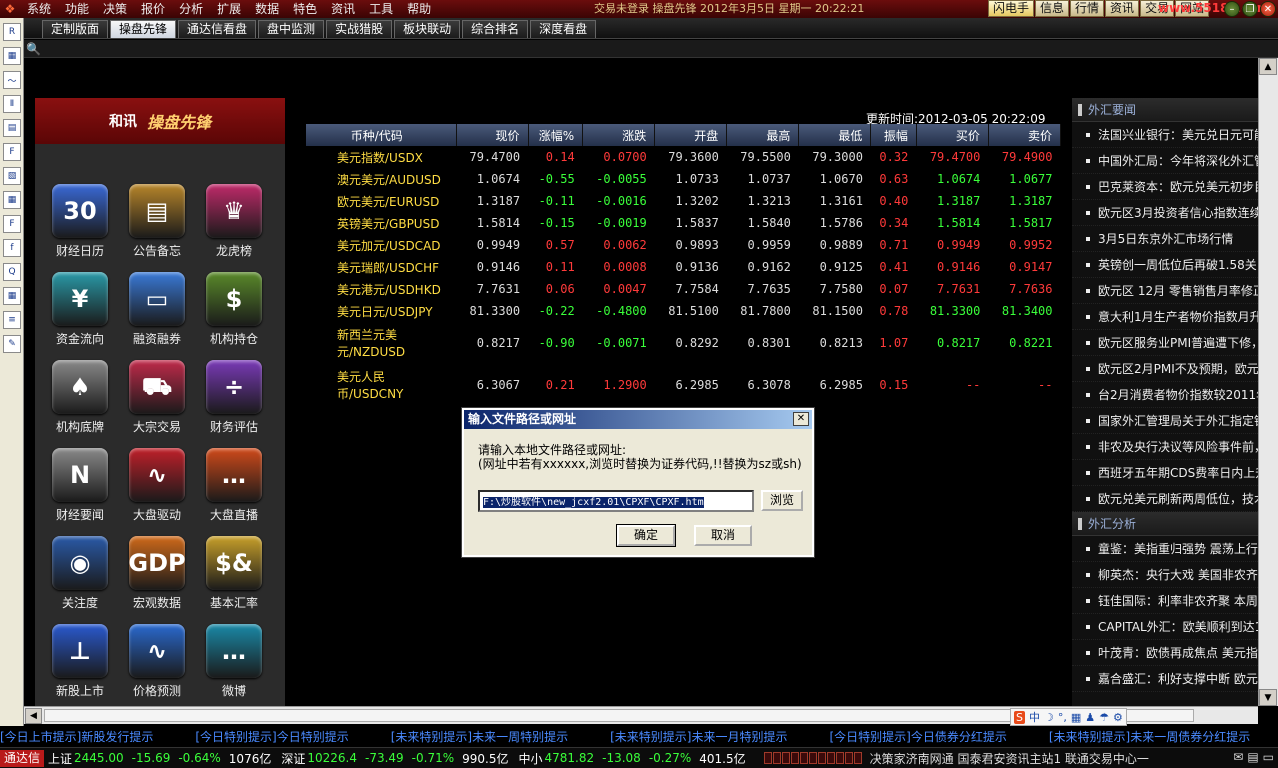 This screenshot has width=1278, height=768. I want to click on dialog-close-icon: ✕, so click(801, 419).